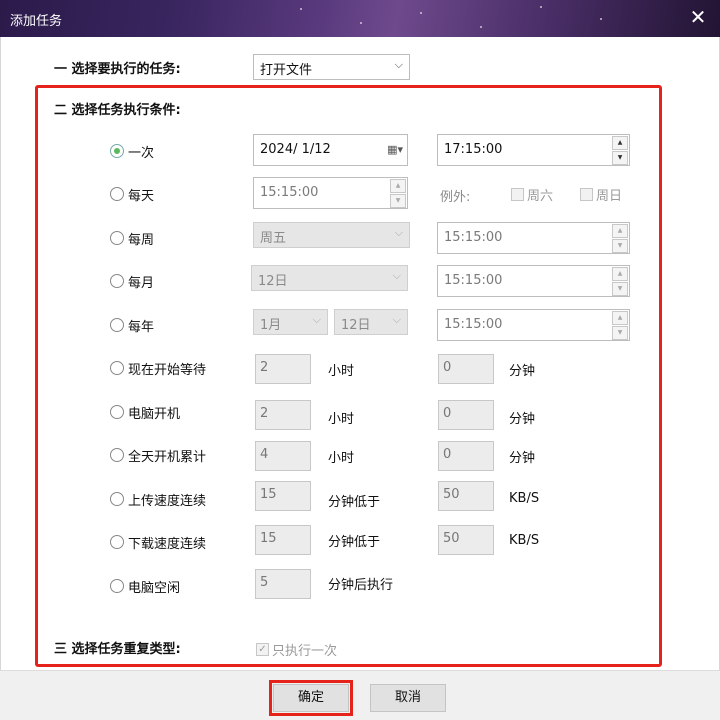 This screenshot has height=720, width=720. Describe the element at coordinates (289, 192) in the screenshot. I see `daily-time-value: 15:15:00` at that location.